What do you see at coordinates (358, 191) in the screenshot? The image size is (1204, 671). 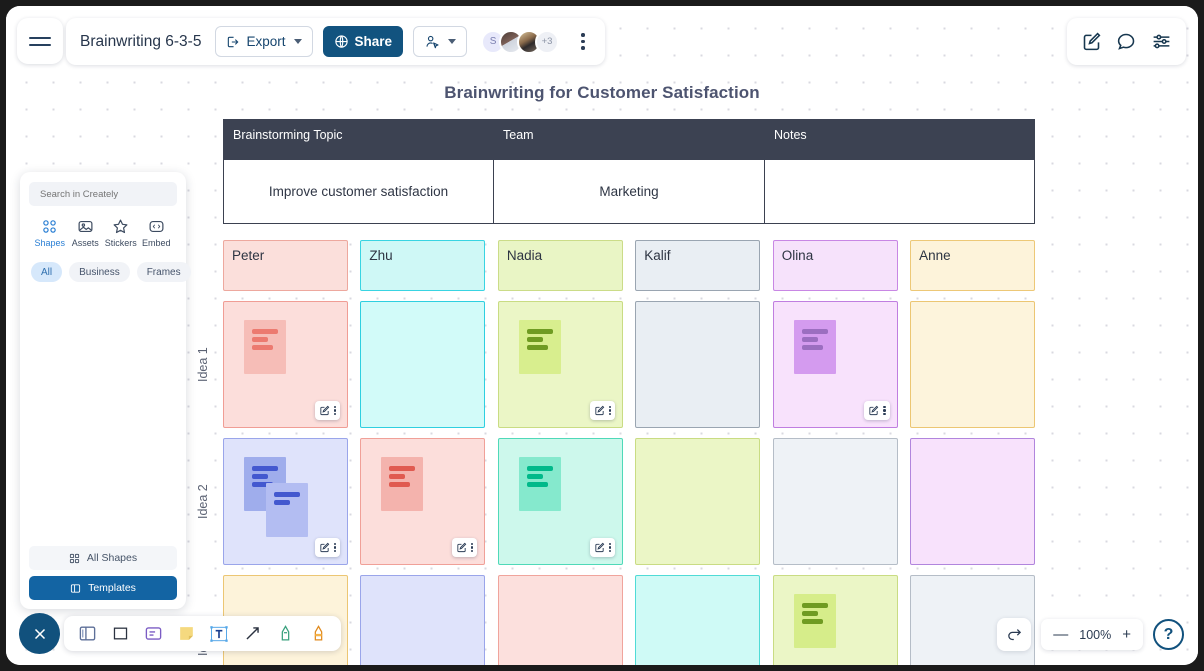 I see `table-cell-topic: Improve customer satisfaction` at bounding box center [358, 191].